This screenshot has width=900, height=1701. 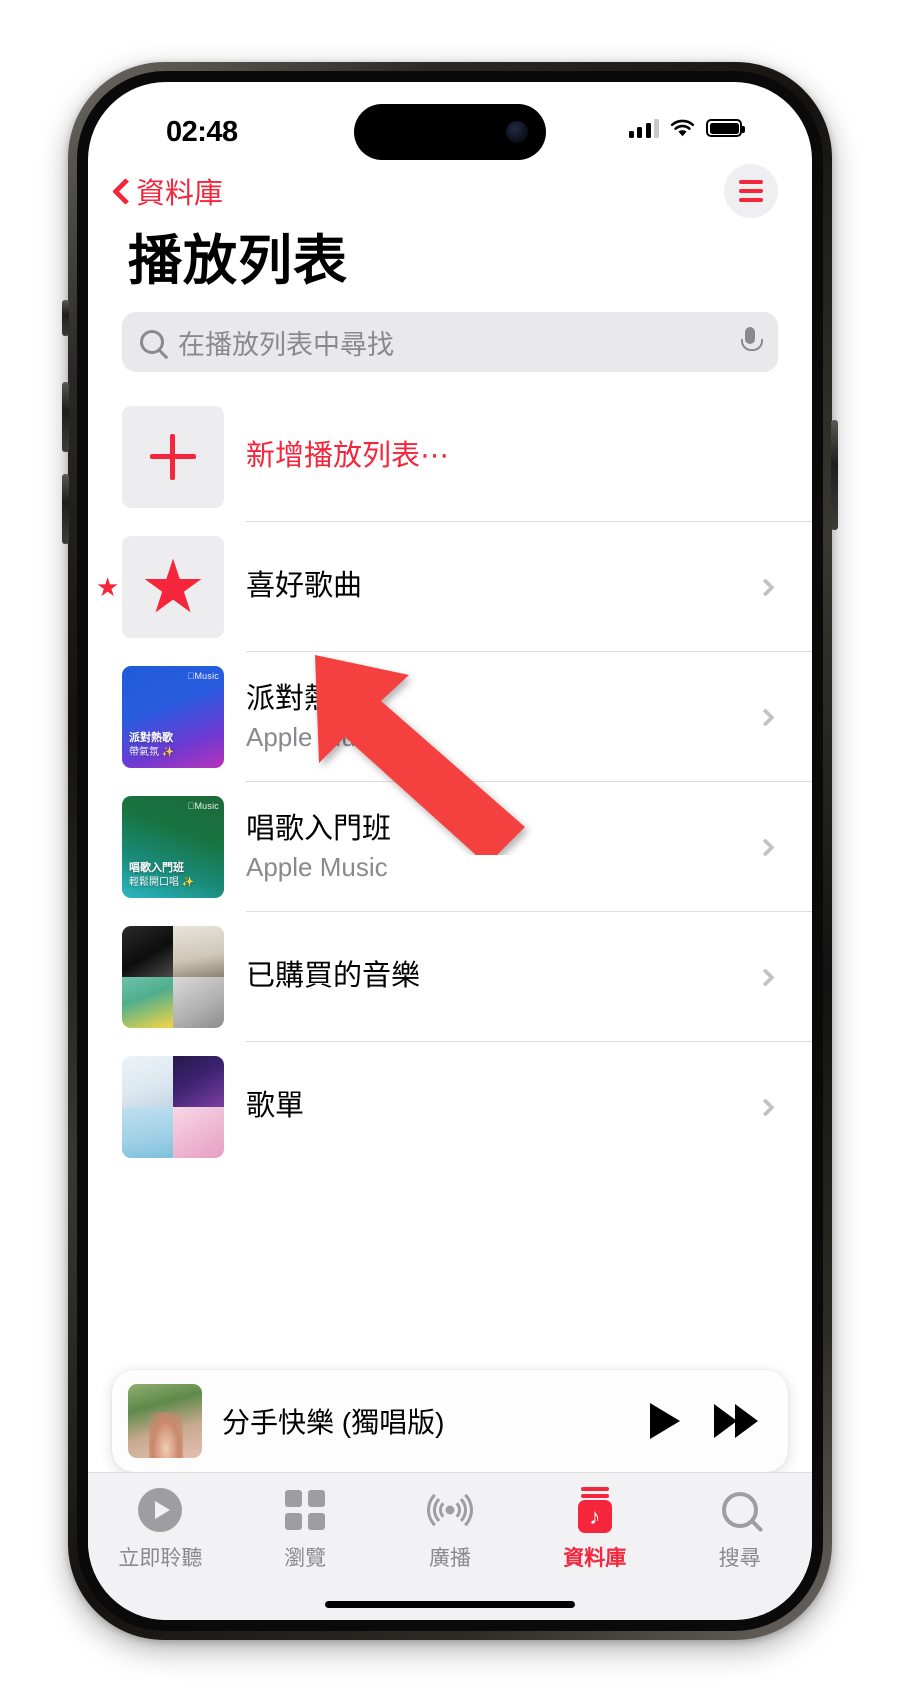 What do you see at coordinates (333, 976) in the screenshot?
I see `list-item-title: 已購買的音樂` at bounding box center [333, 976].